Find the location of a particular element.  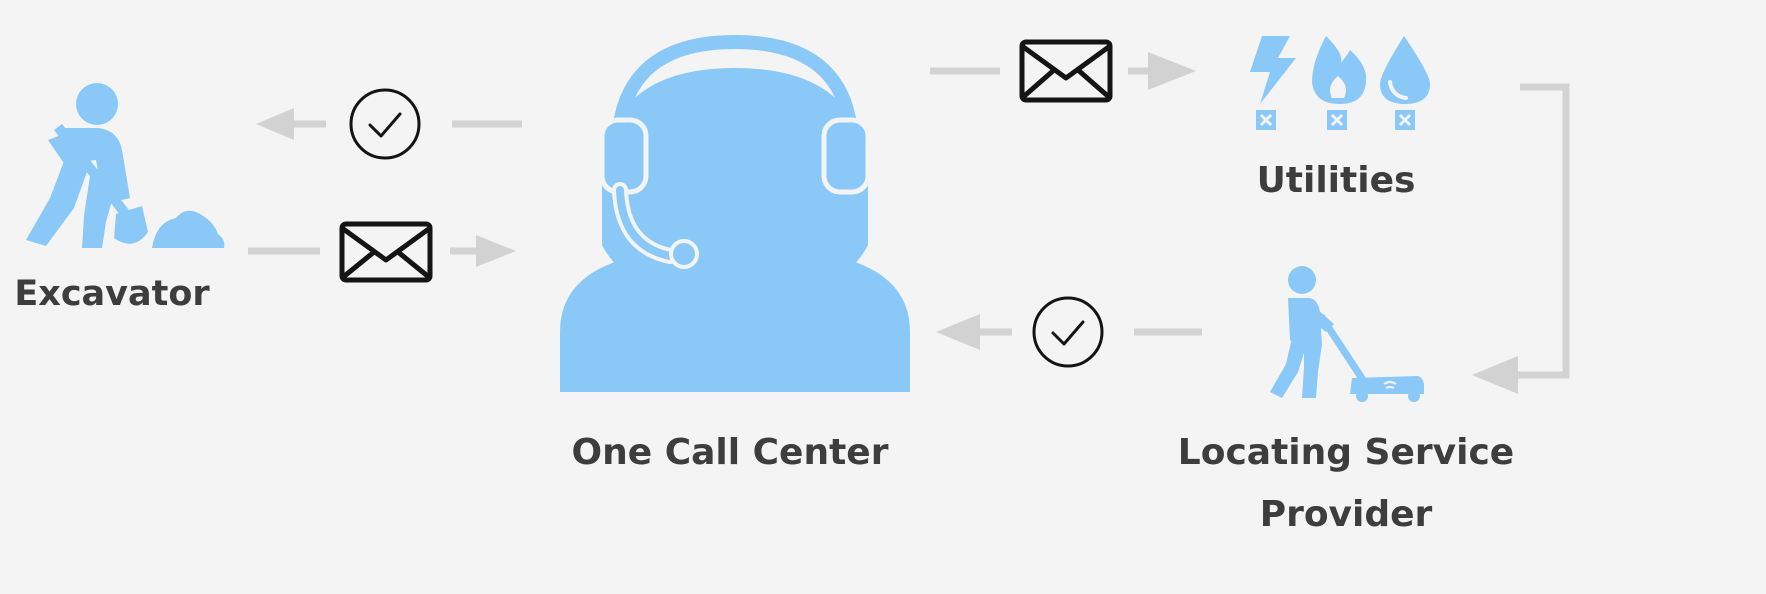

ground-locator-worker-icon is located at coordinates (1347, 334).